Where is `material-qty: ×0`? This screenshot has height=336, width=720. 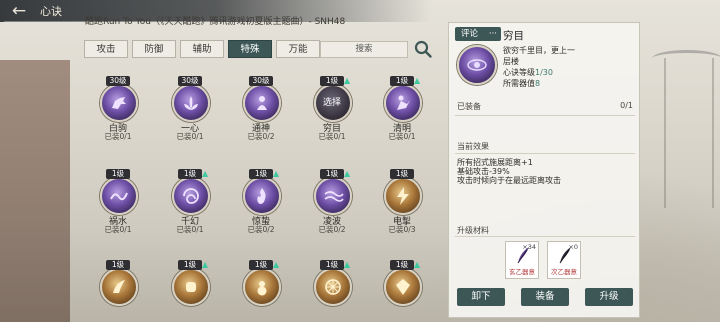
material-qty: ×0 is located at coordinates (573, 247).